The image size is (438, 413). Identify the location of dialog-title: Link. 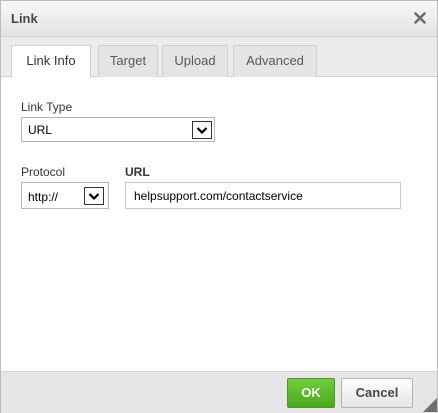
(24, 18).